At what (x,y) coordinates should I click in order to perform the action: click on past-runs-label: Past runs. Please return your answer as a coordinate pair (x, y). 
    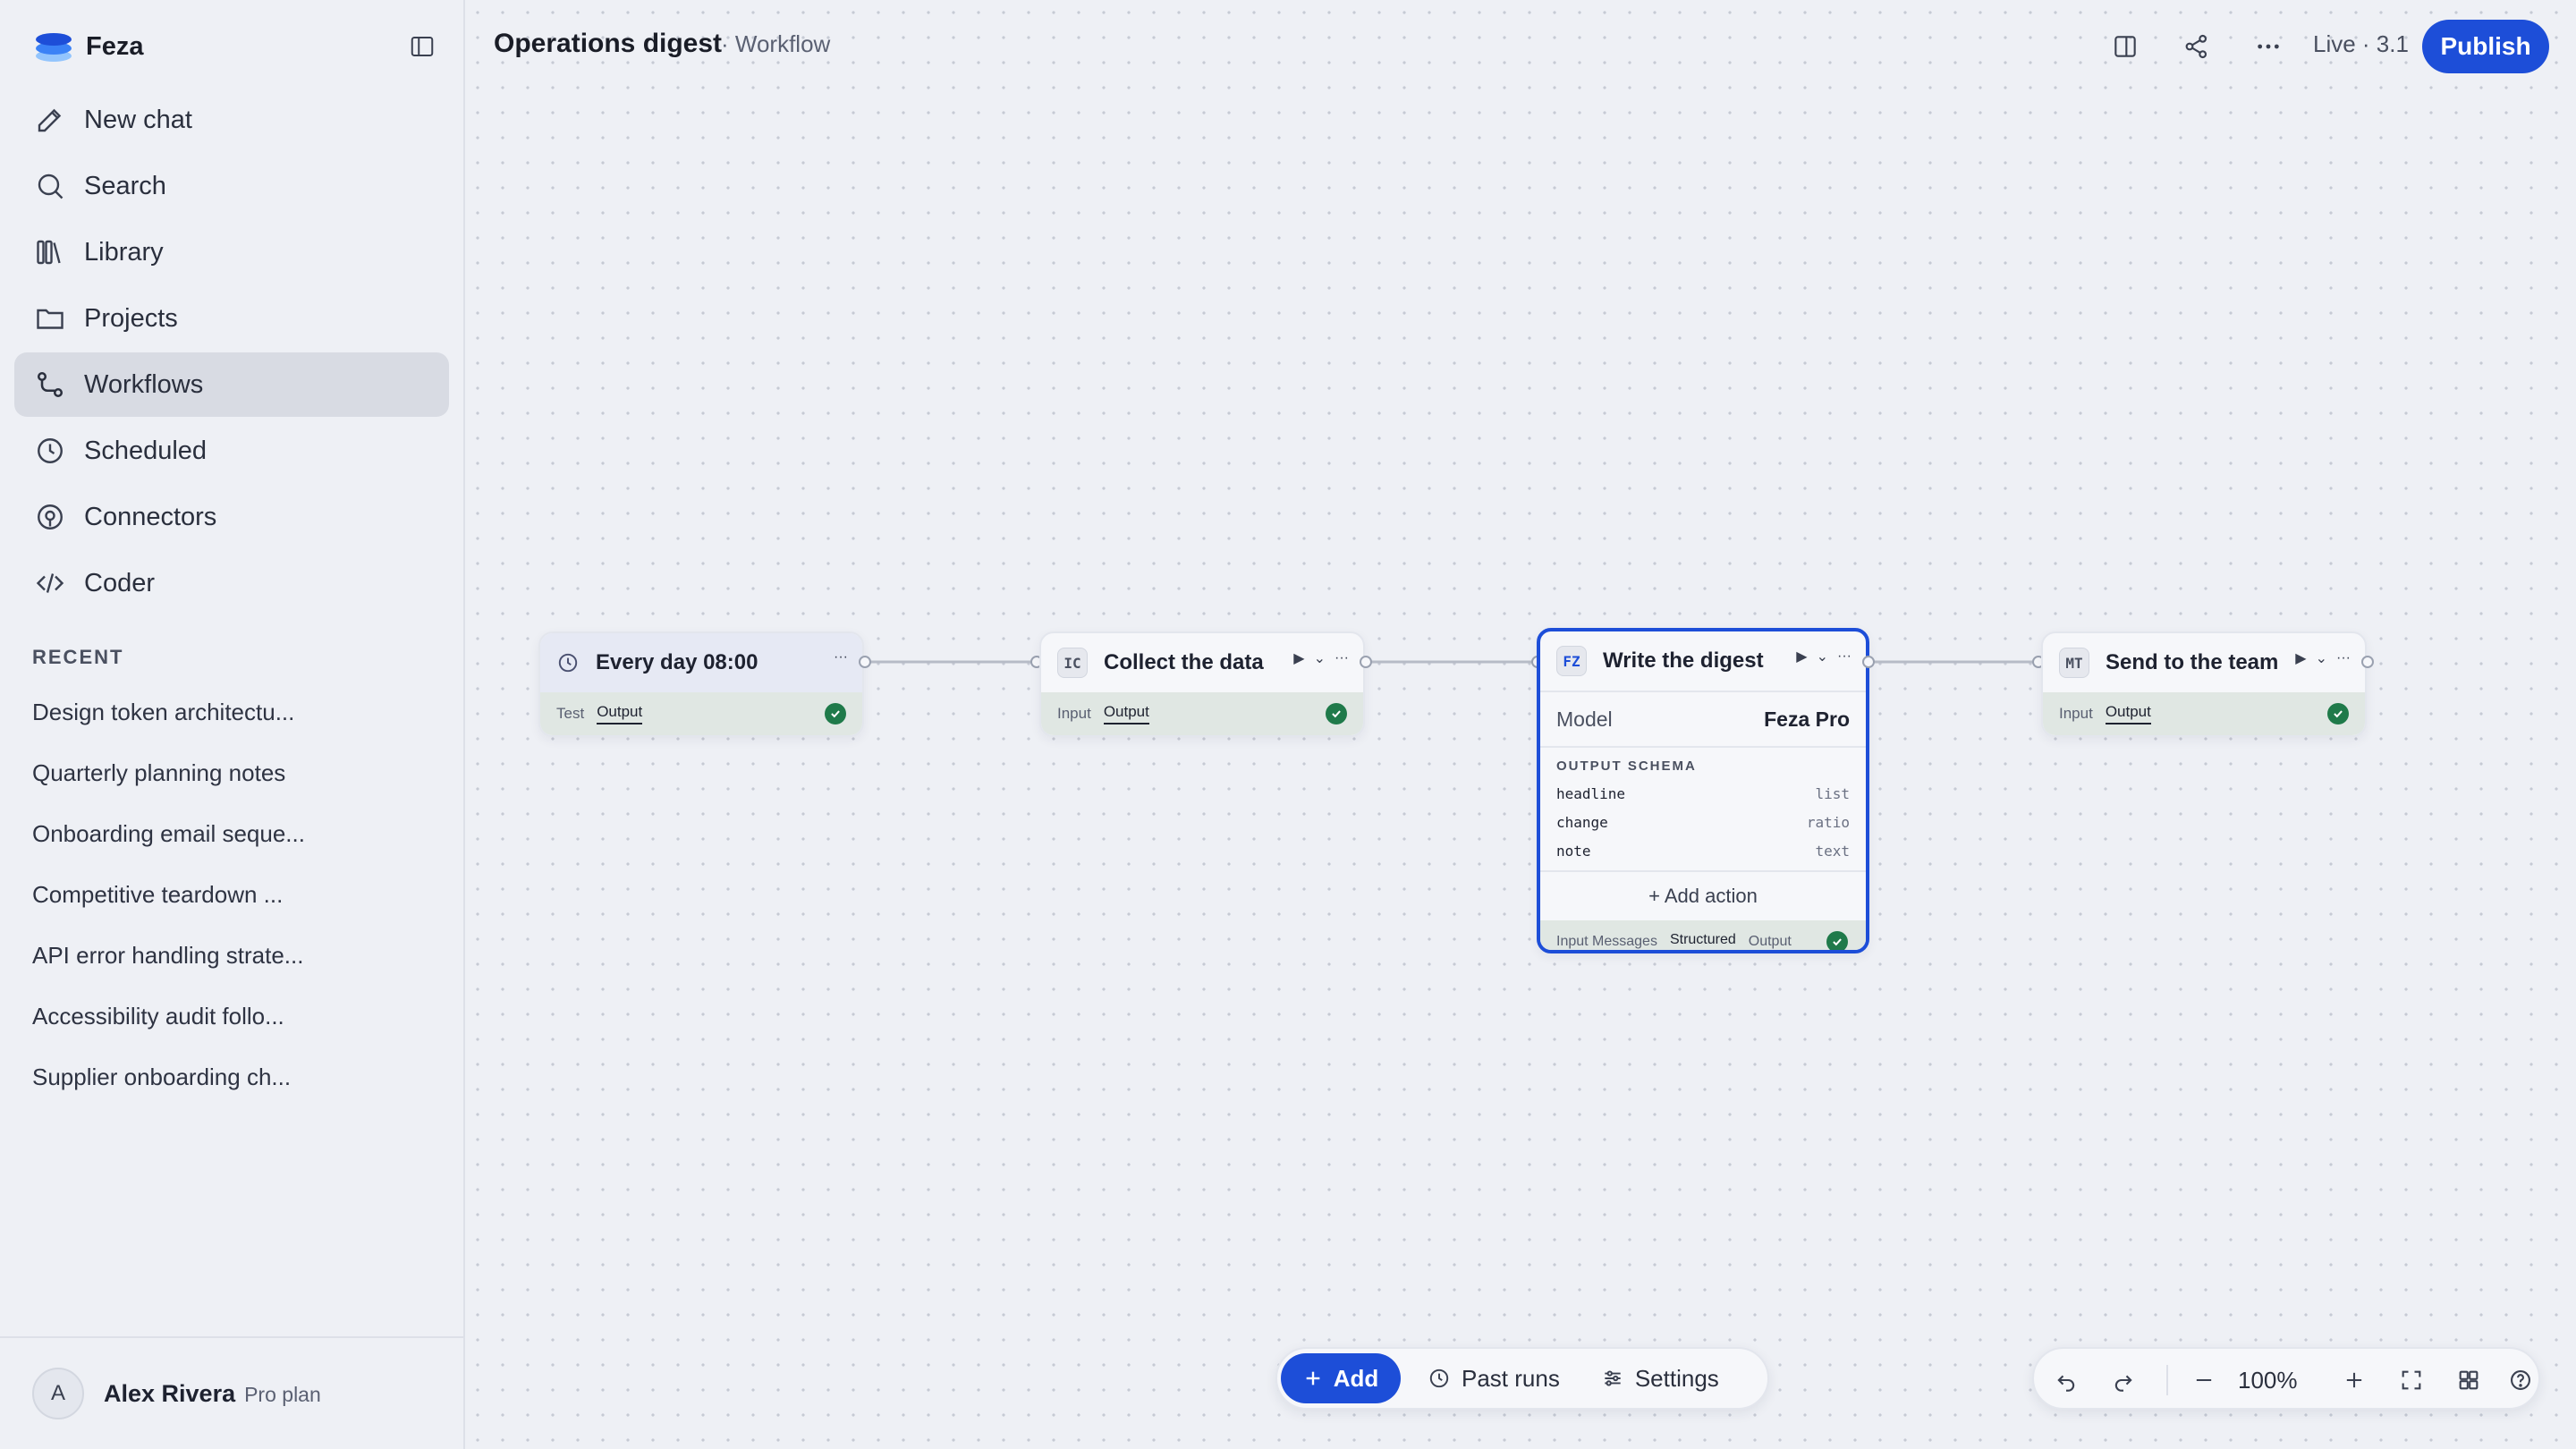
    Looking at the image, I should click on (1511, 1378).